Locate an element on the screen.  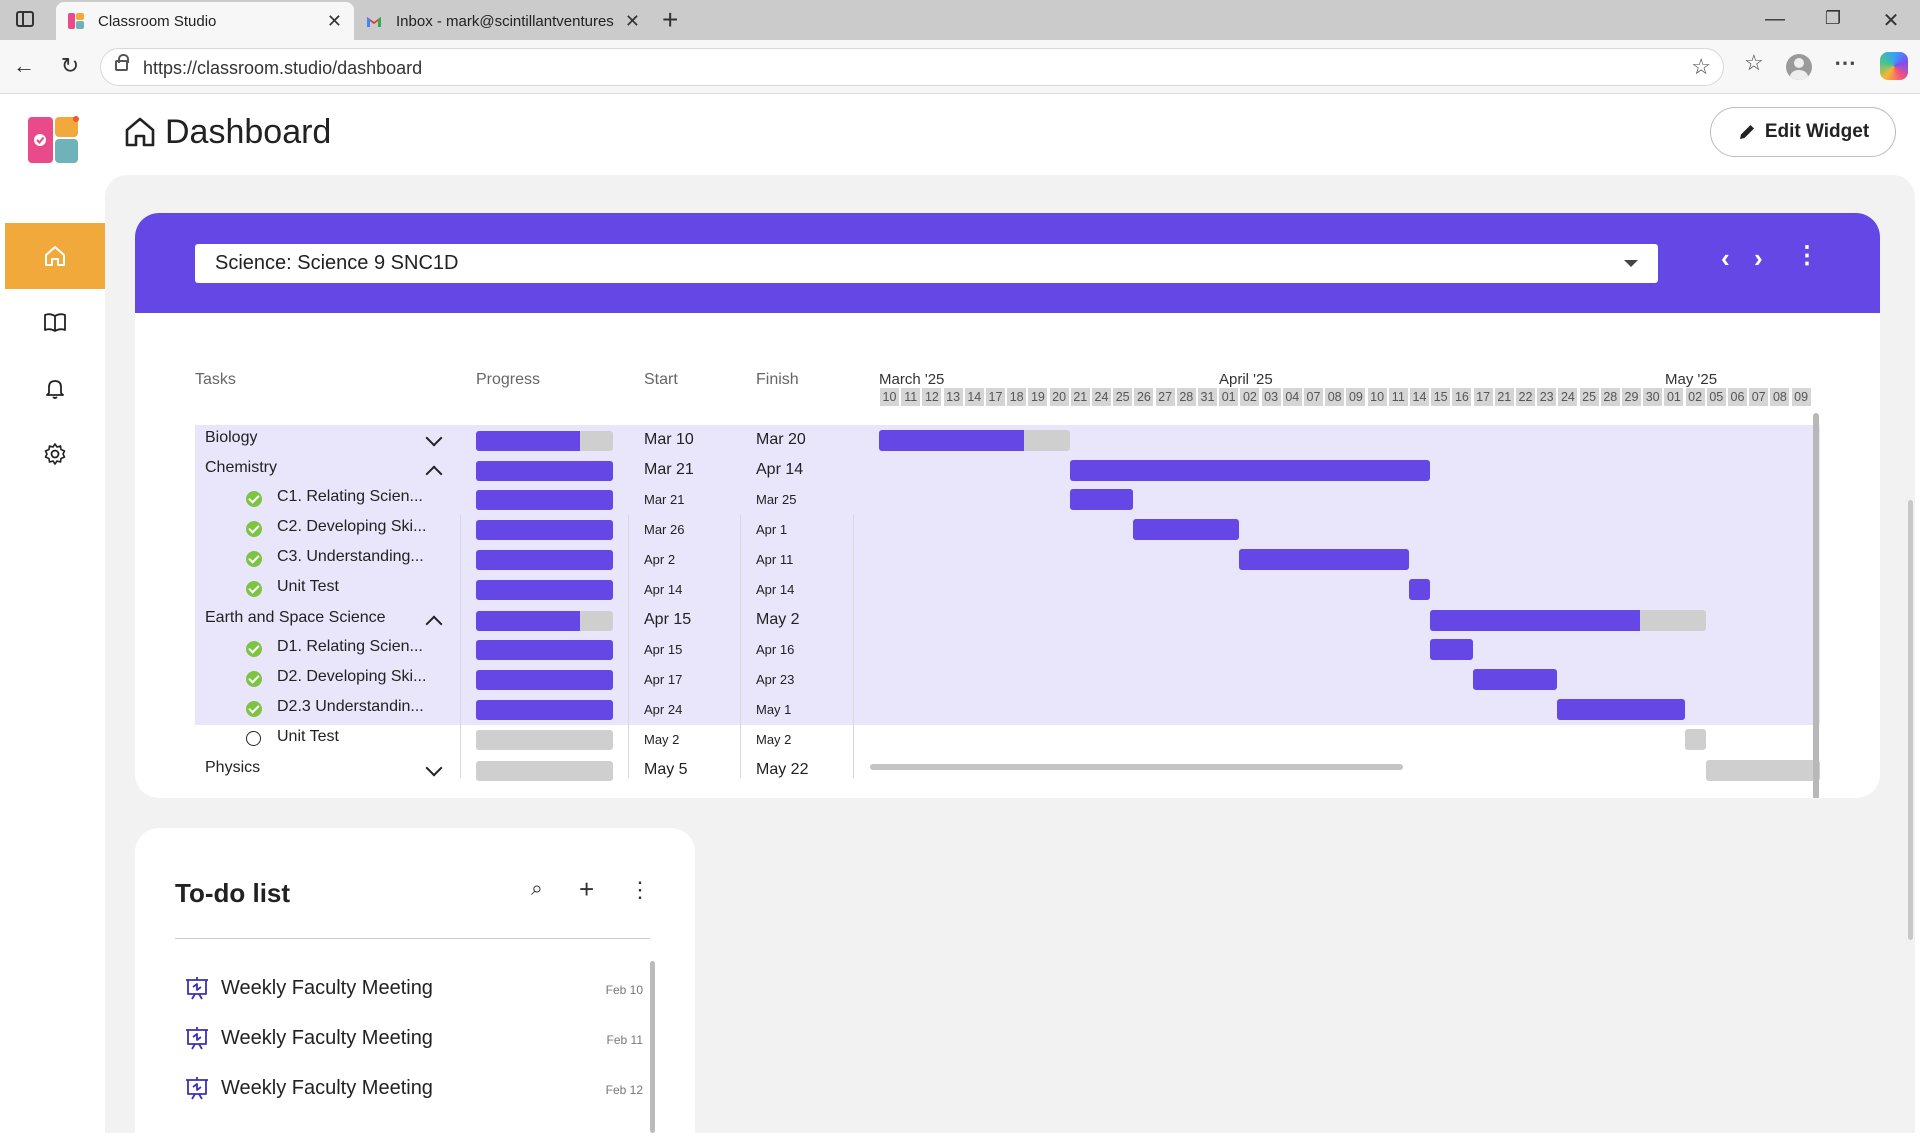
nav-item-settings is located at coordinates (55, 454).